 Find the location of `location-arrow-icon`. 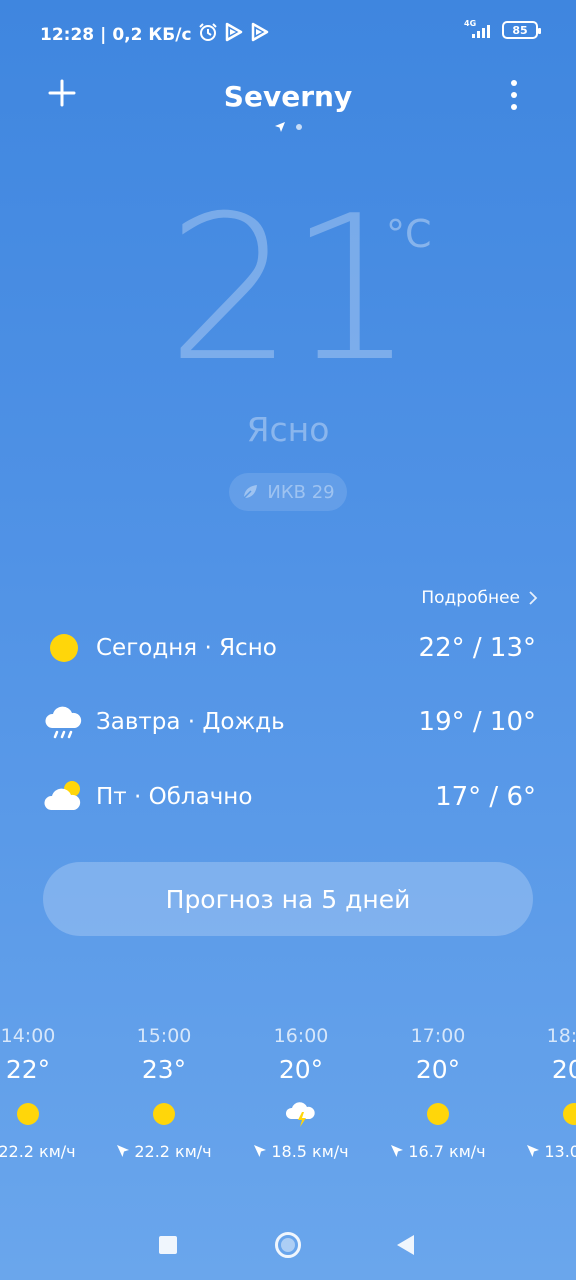

location-arrow-icon is located at coordinates (280, 127).